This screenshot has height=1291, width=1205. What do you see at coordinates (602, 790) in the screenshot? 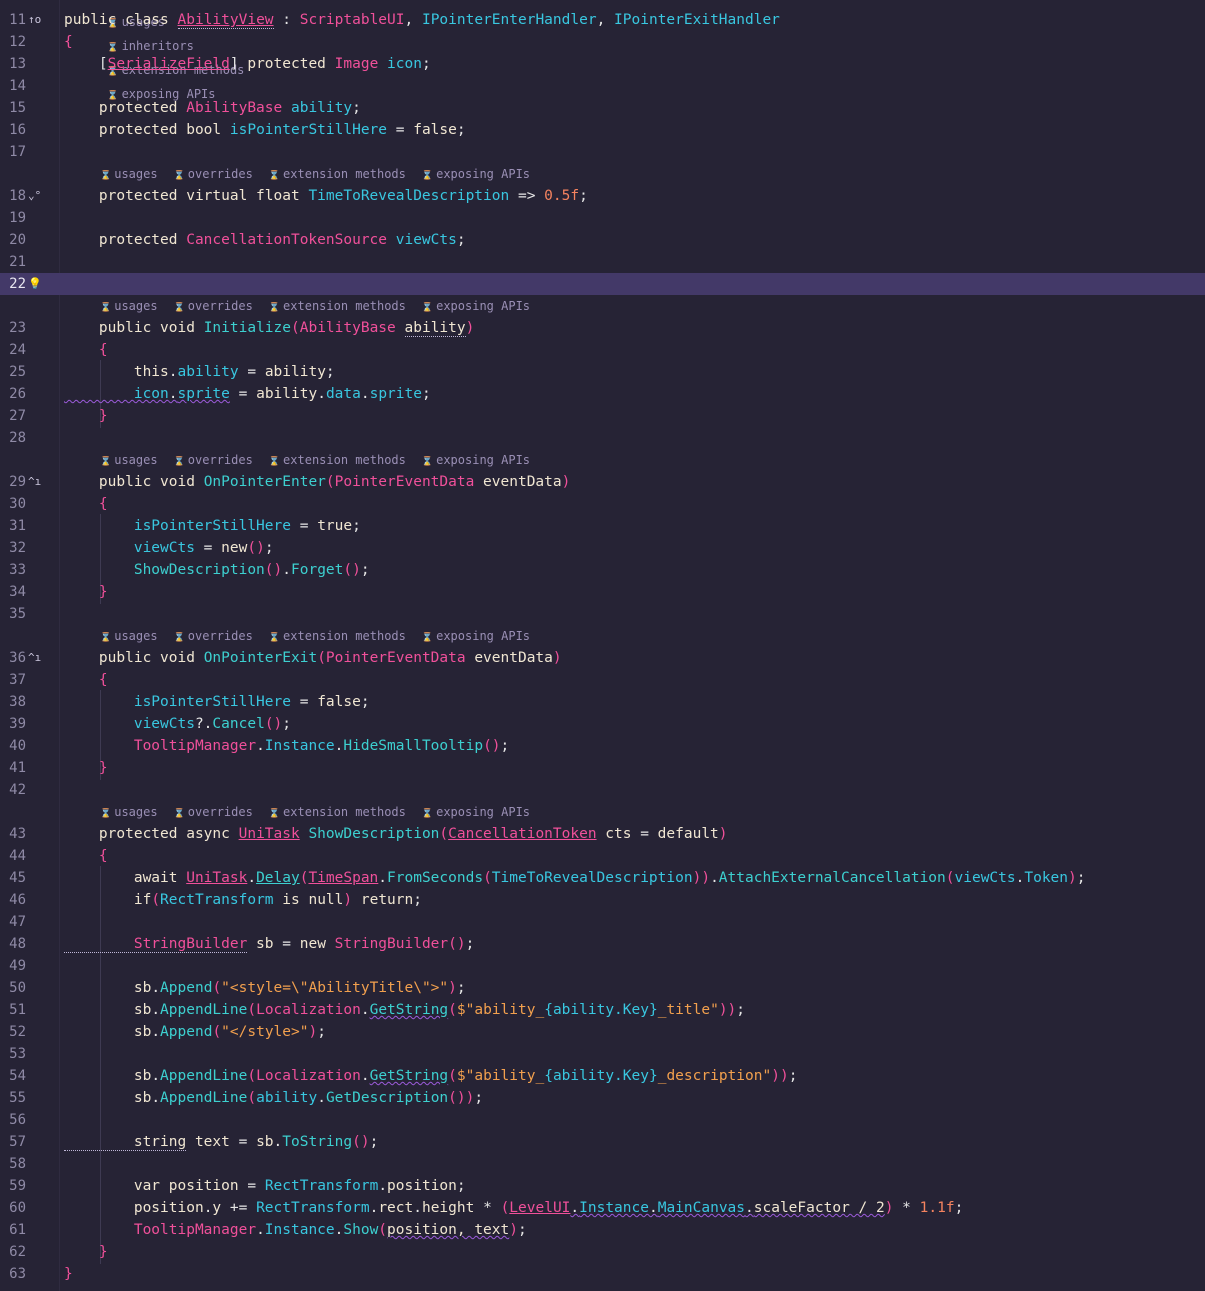
I see `code-line: 42` at bounding box center [602, 790].